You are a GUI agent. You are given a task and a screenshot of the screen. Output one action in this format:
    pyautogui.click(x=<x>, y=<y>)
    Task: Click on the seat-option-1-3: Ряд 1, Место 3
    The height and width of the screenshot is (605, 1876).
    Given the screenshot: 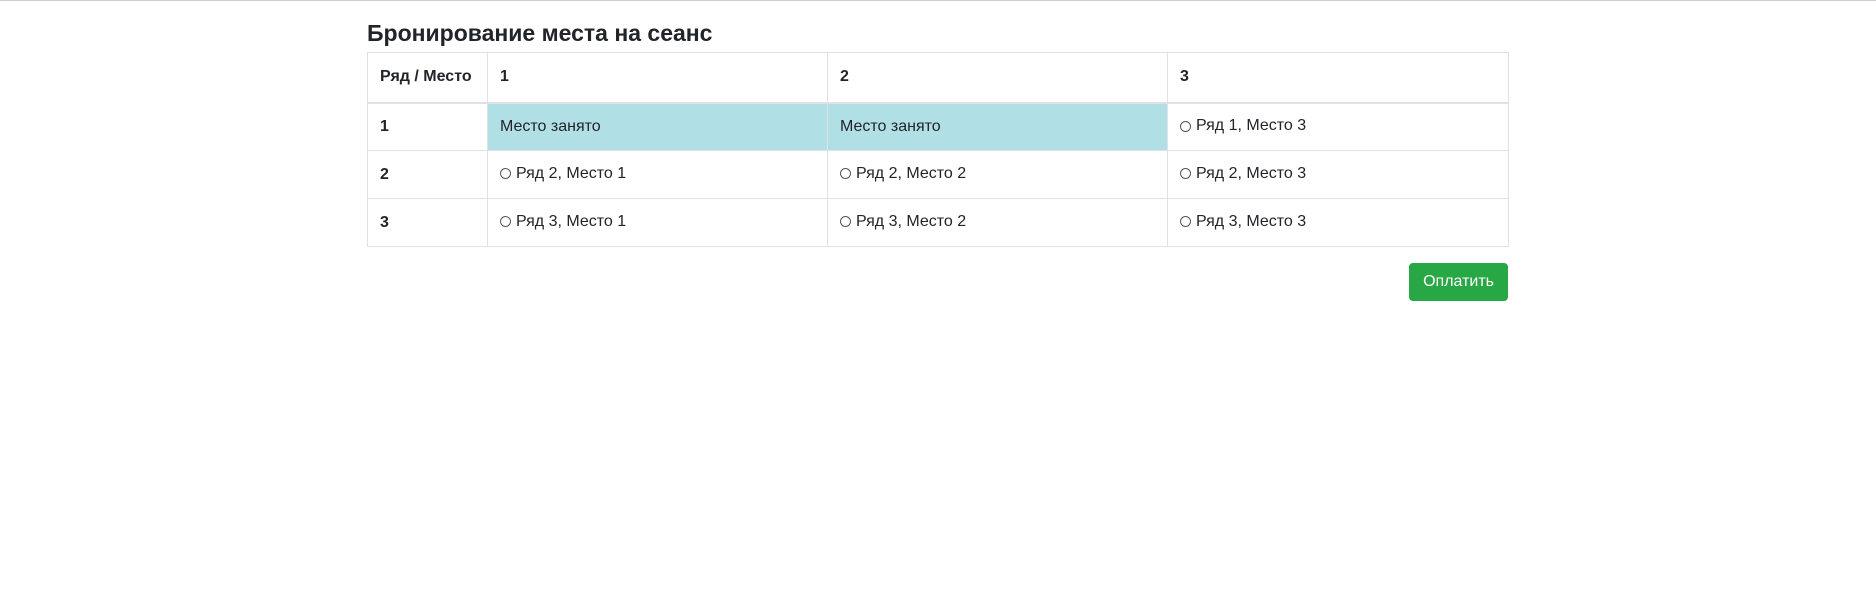 What is the action you would take?
    pyautogui.click(x=1243, y=126)
    